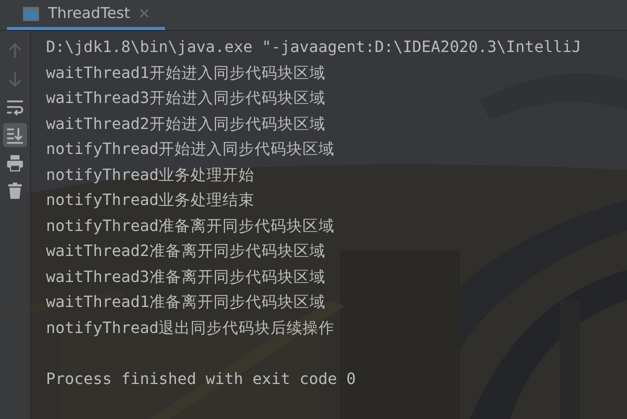 This screenshot has width=627, height=419. I want to click on console-line: D:\jdk1.8\bin\java.exe "-javaagent:D:\IDEA2020.3\IntelliJ, so click(314, 47).